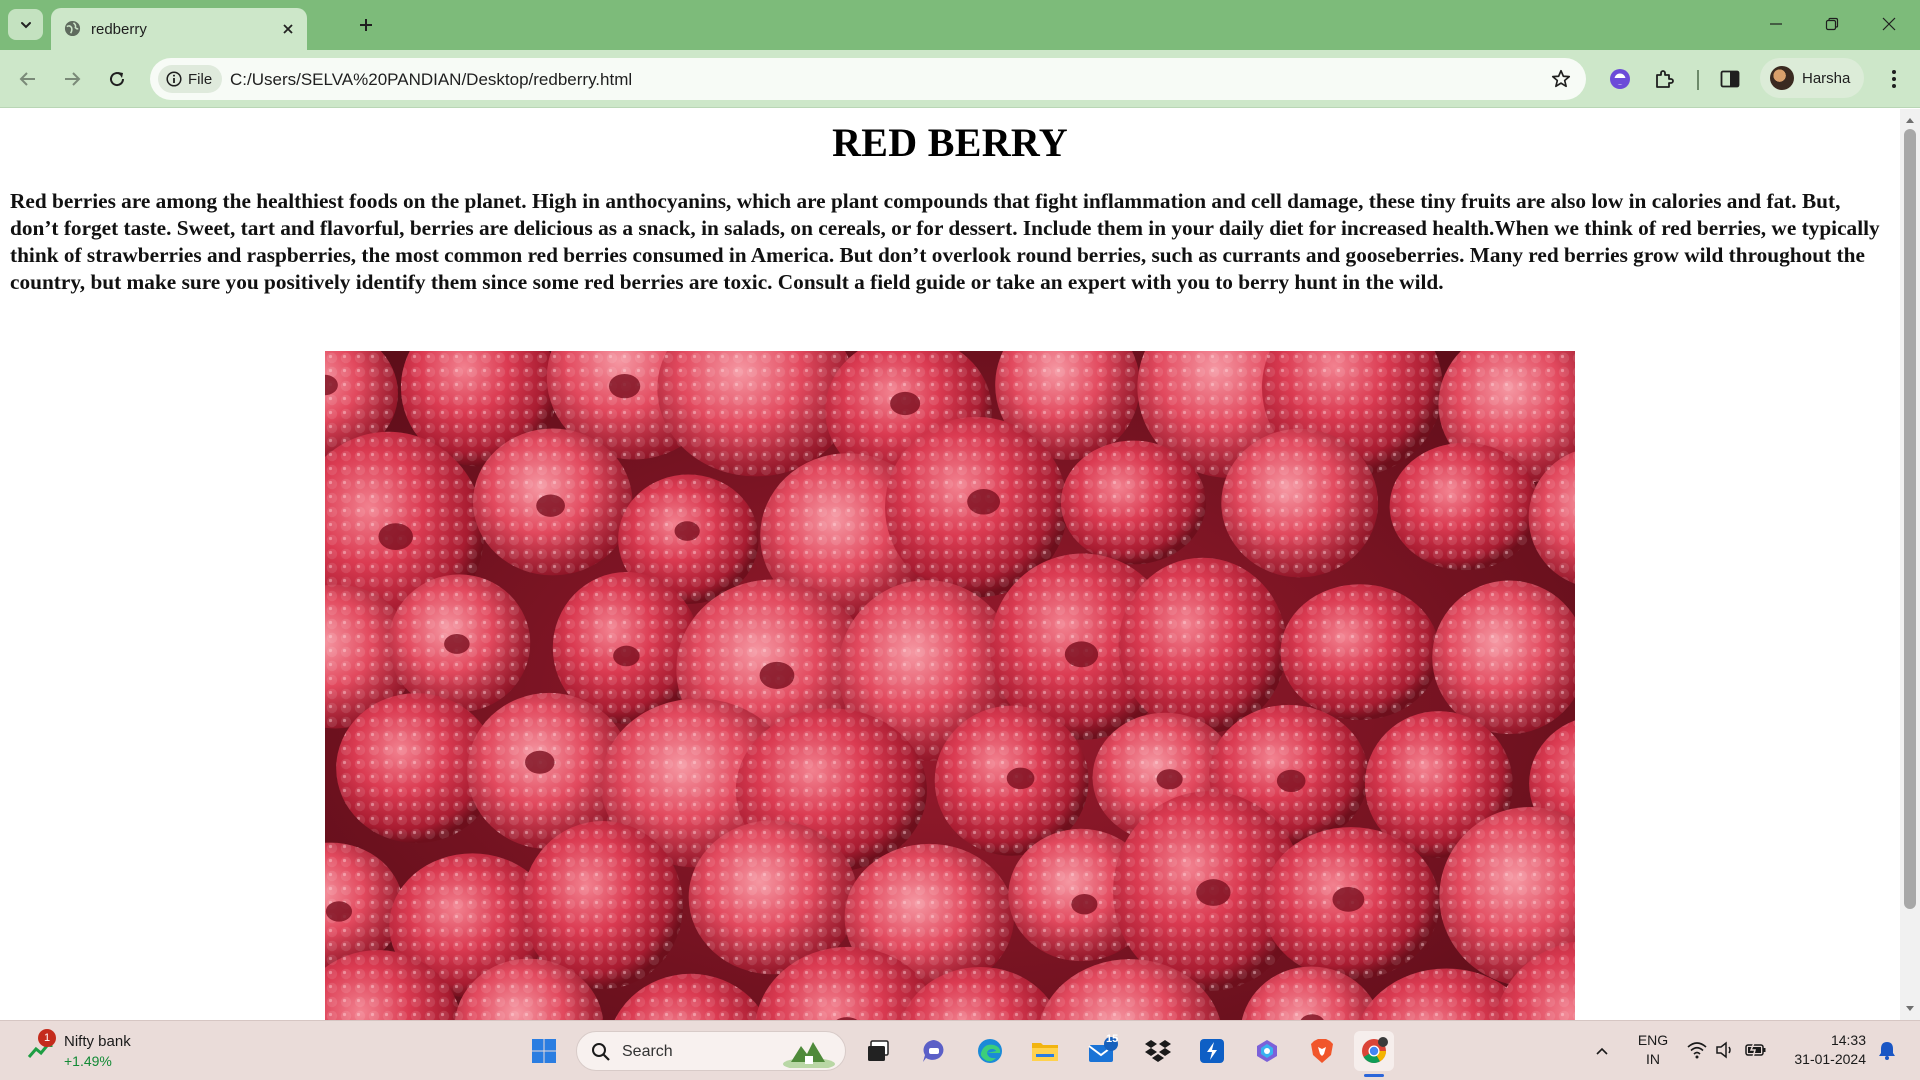 The image size is (1920, 1080). I want to click on extension-icon, so click(1620, 79).